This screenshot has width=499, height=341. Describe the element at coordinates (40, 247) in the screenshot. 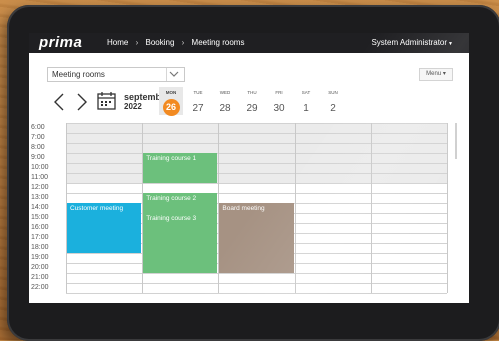

I see `time-label: 18:00` at that location.